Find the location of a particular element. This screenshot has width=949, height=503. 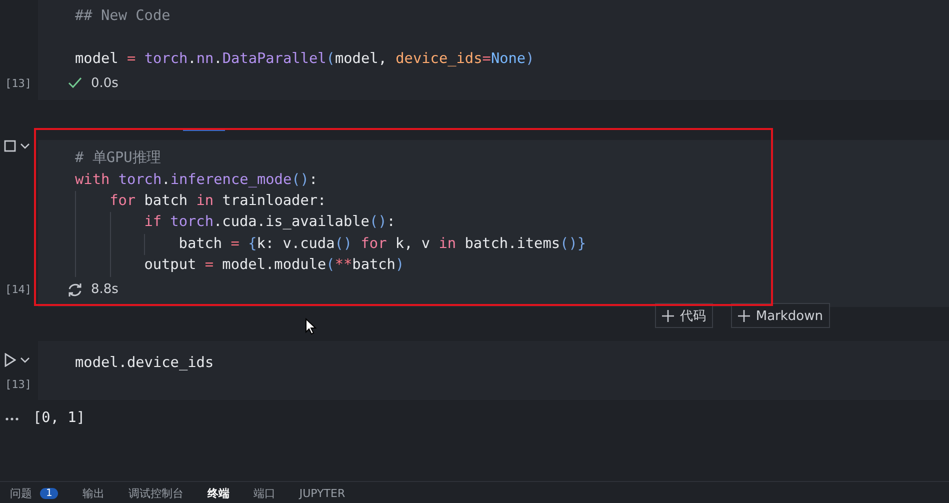

code-line: if torch.cuda.is_available(): is located at coordinates (270, 222).